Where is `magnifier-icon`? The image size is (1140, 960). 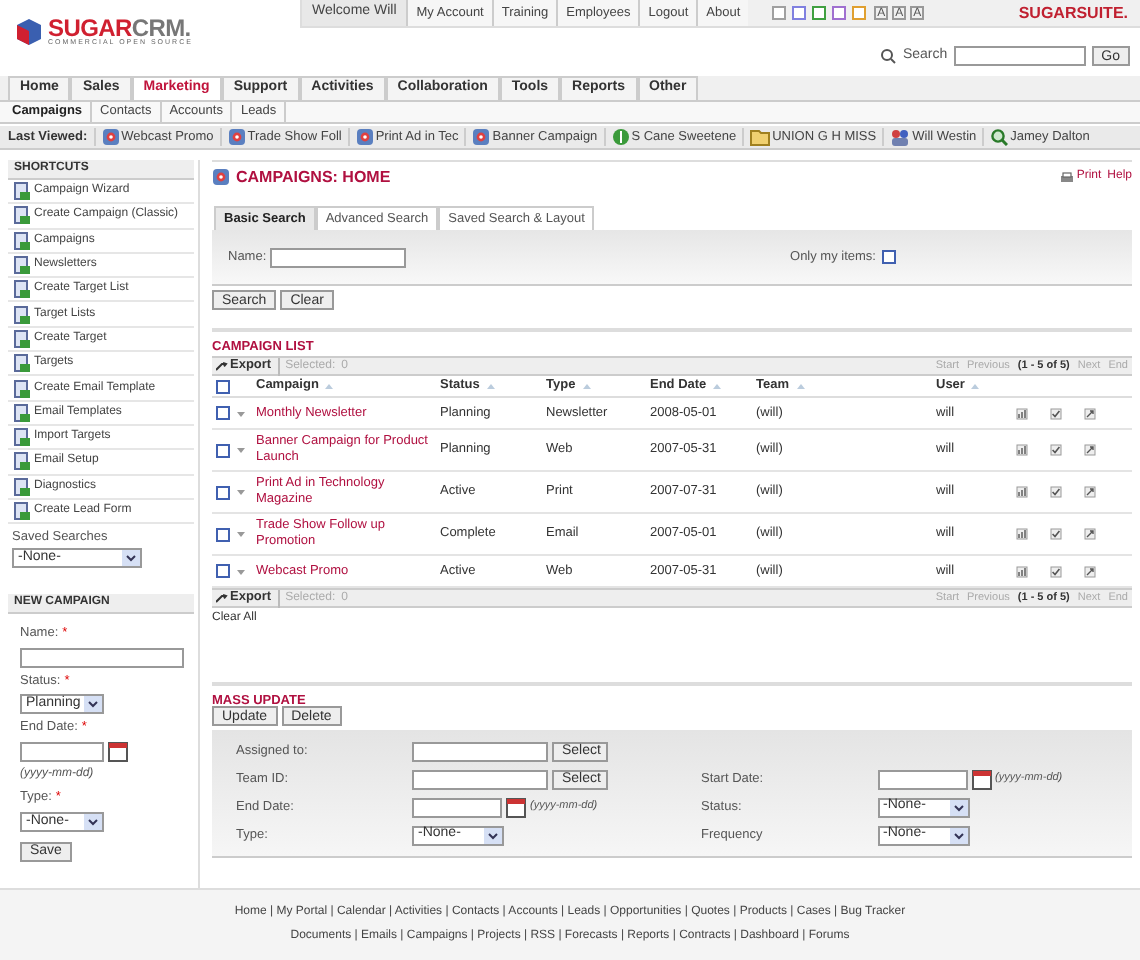
magnifier-icon is located at coordinates (999, 137).